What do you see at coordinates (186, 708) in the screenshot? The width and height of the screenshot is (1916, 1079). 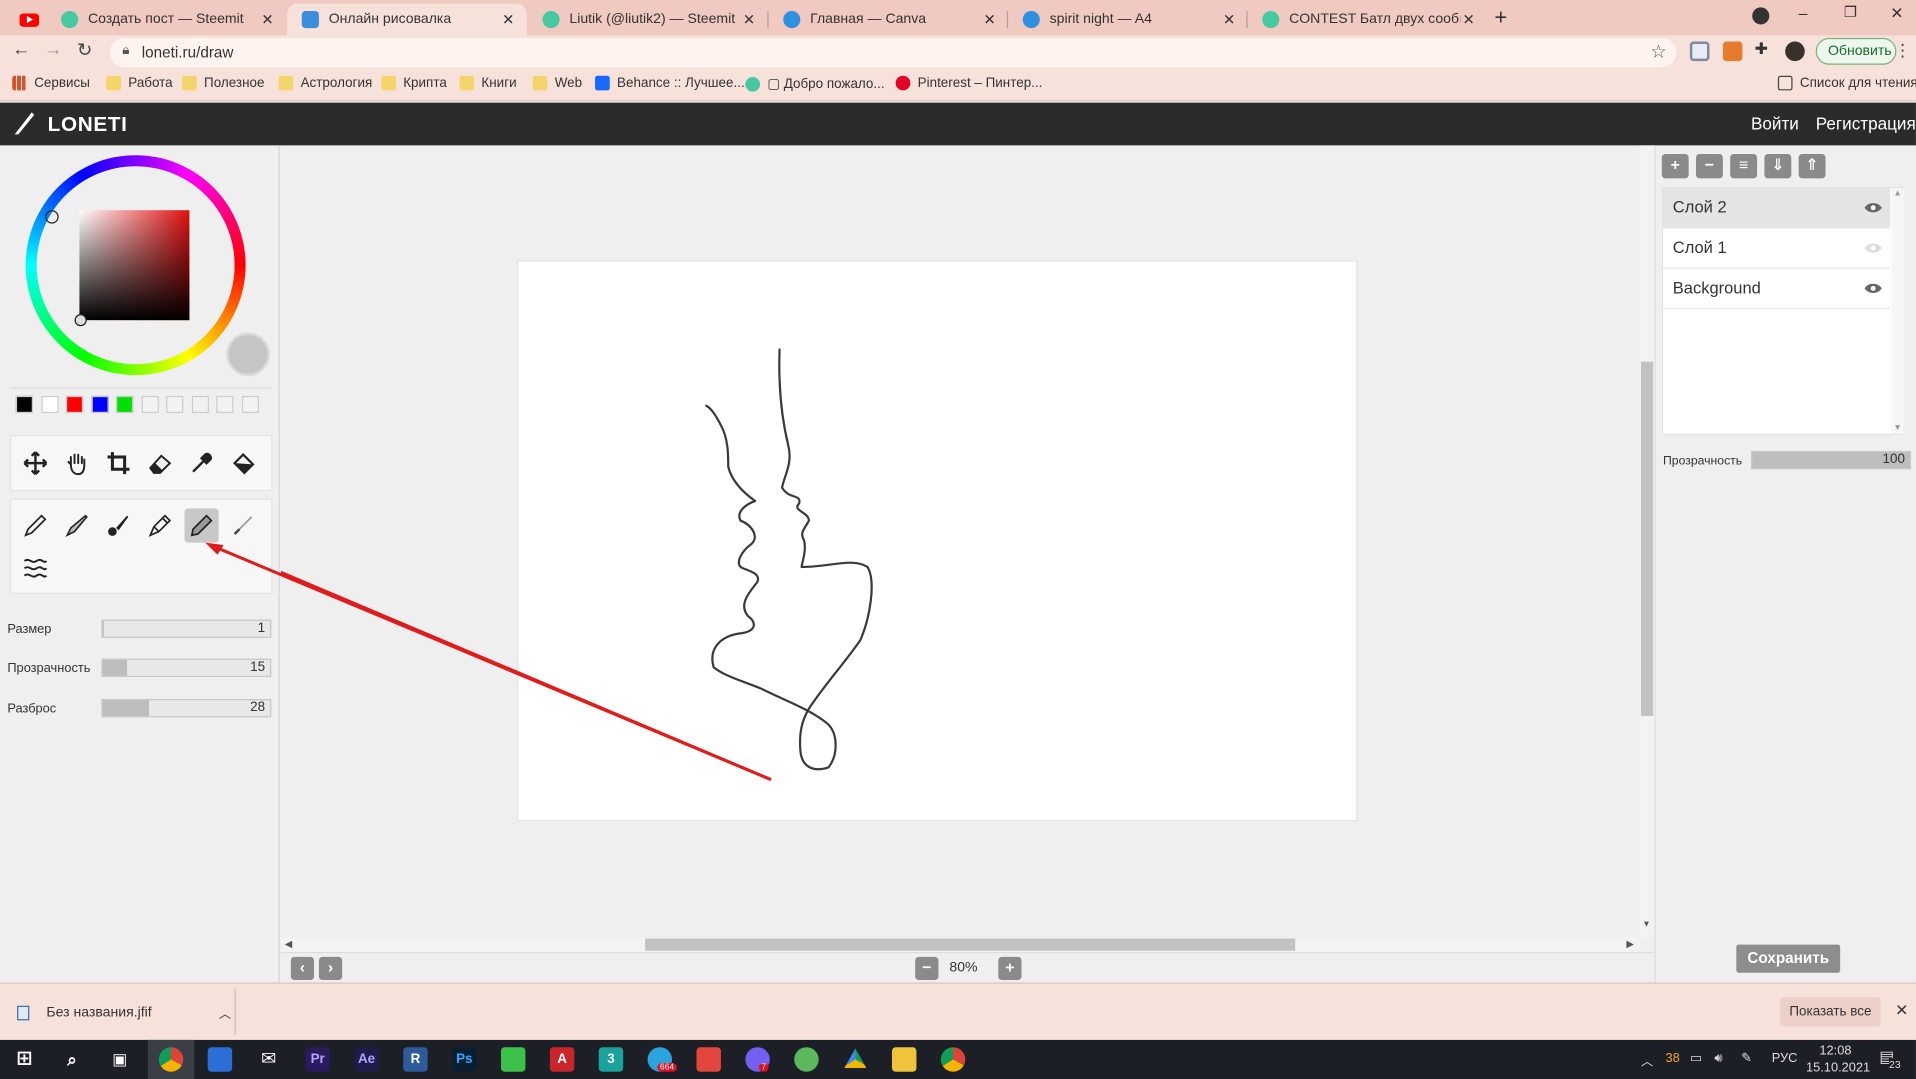 I see `scatter-slider: 28` at bounding box center [186, 708].